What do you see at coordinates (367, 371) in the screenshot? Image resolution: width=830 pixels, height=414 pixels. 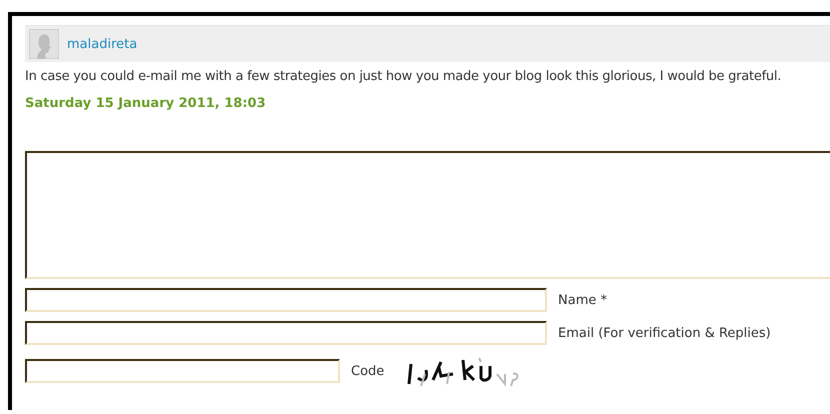 I see `field-label: Code` at bounding box center [367, 371].